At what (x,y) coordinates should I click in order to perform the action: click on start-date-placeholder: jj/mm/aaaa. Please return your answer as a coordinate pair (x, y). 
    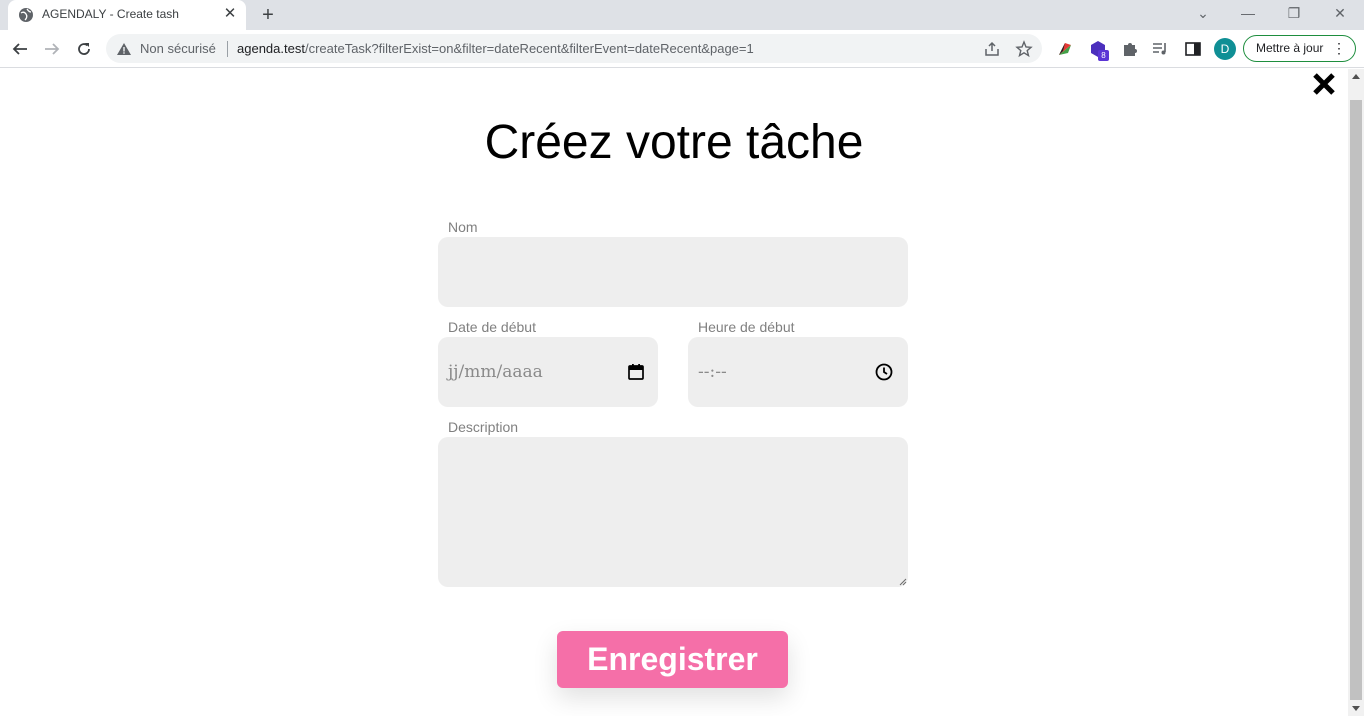
    Looking at the image, I should click on (495, 372).